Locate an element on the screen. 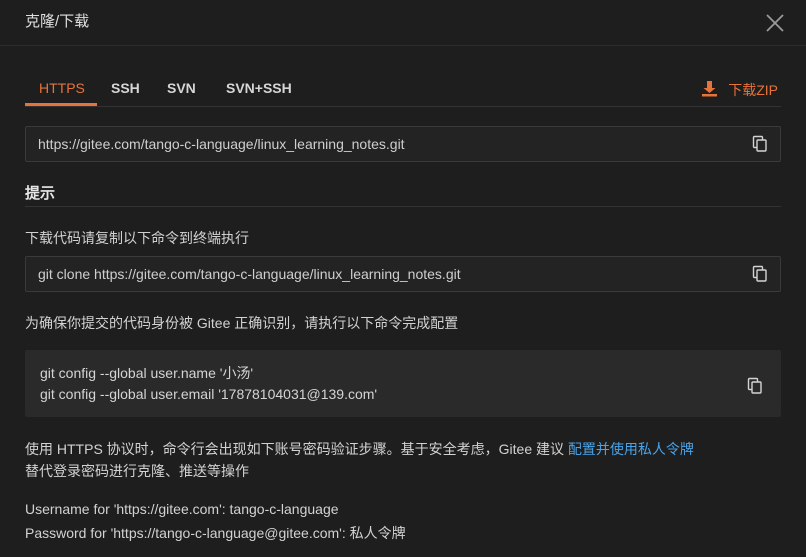  tab-svn-ssh: SVN+SSH is located at coordinates (259, 88).